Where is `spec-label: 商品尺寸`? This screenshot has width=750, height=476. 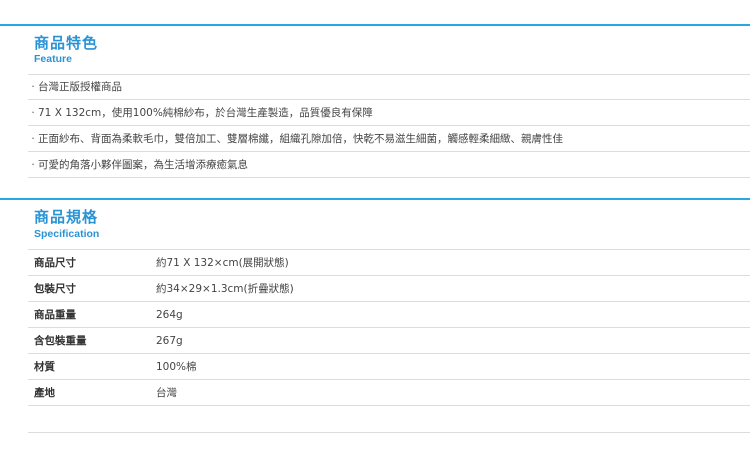
spec-label: 商品尺寸 is located at coordinates (55, 263).